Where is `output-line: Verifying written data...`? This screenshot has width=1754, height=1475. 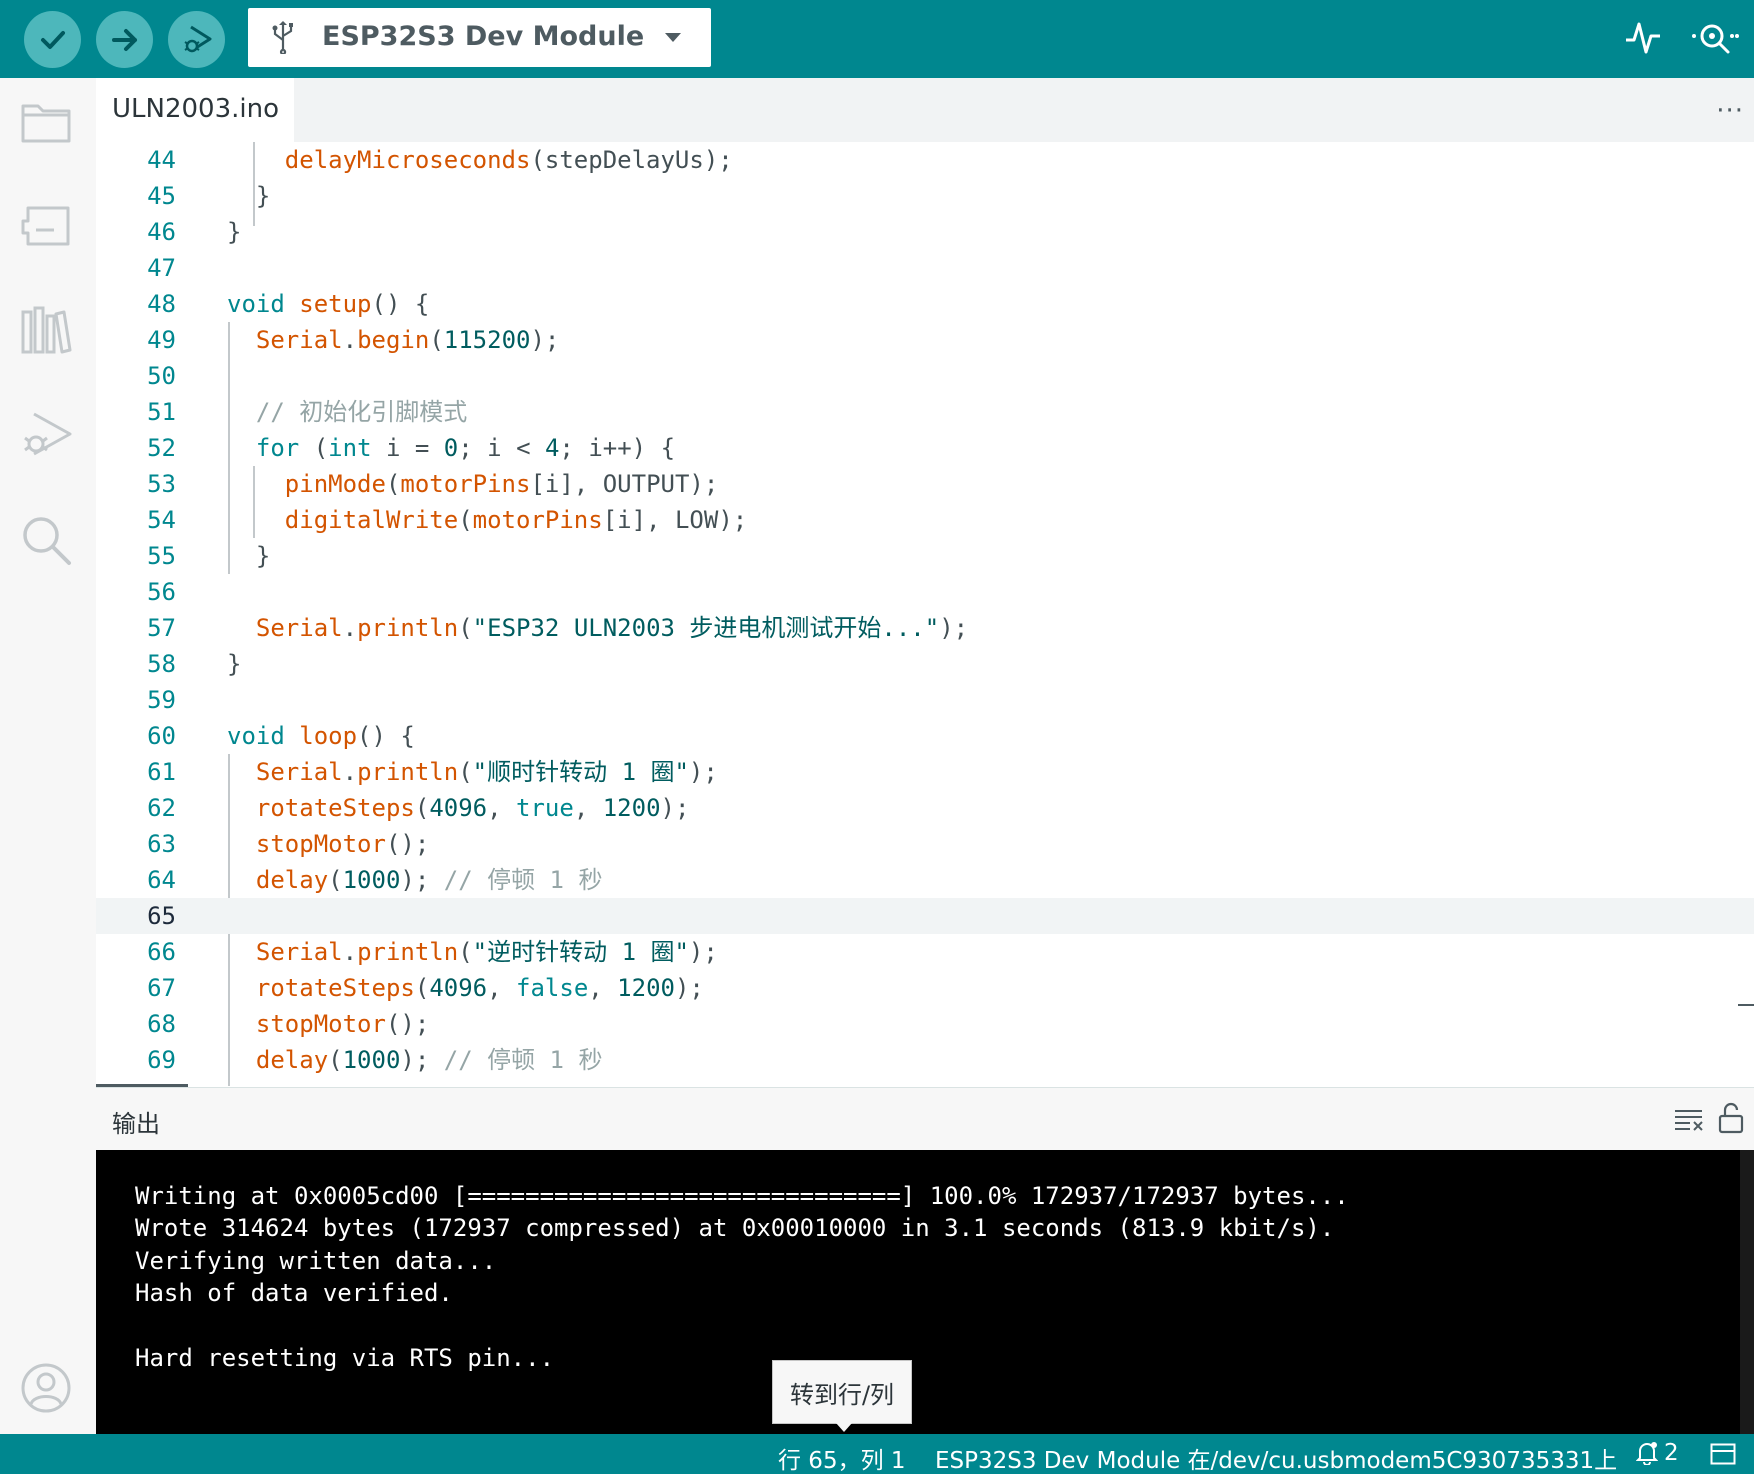
output-line: Verifying written data... is located at coordinates (316, 1260).